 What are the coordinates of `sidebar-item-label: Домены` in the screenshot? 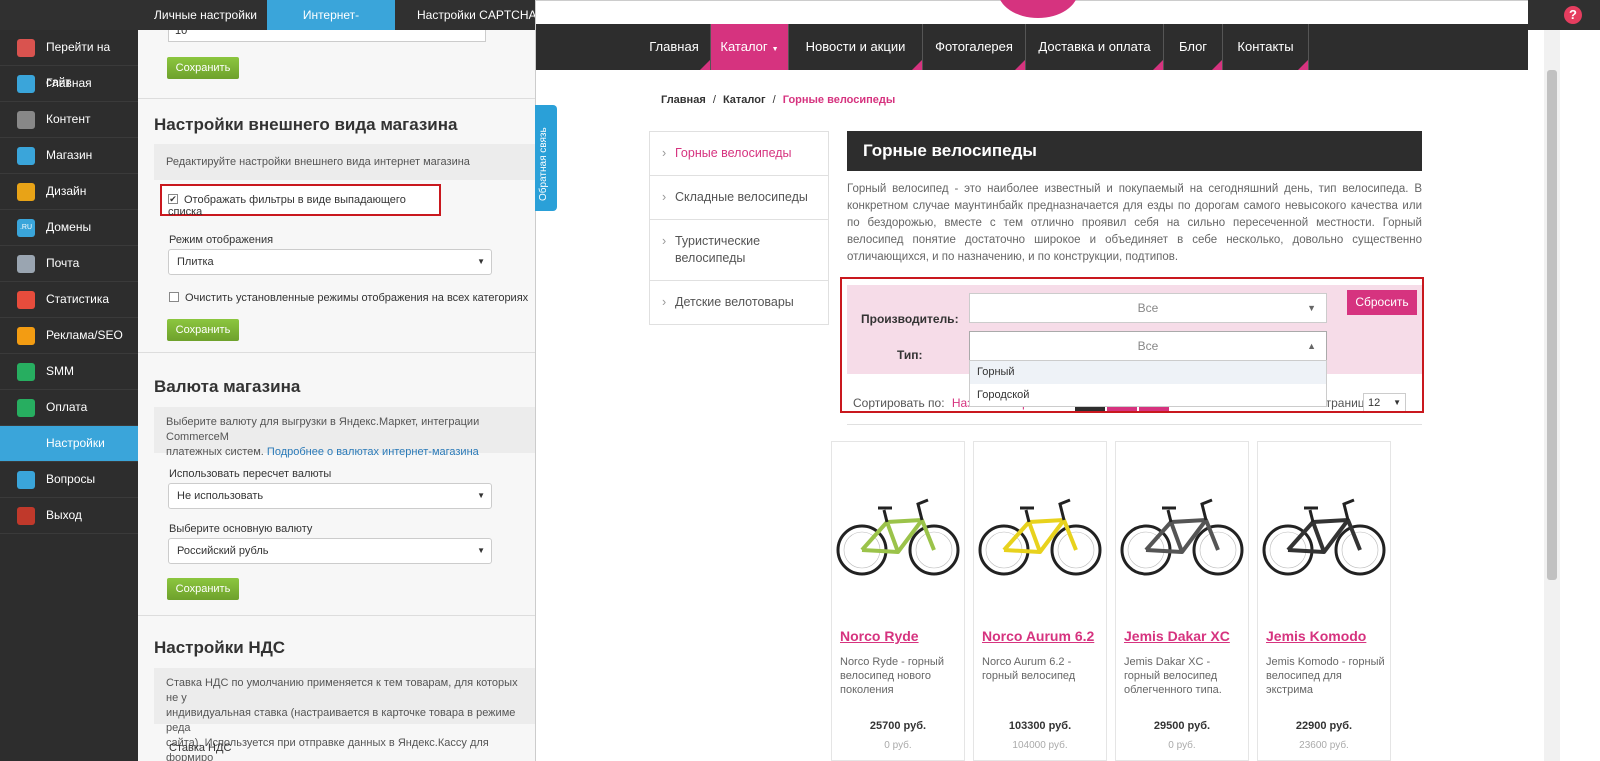 It's located at (69, 227).